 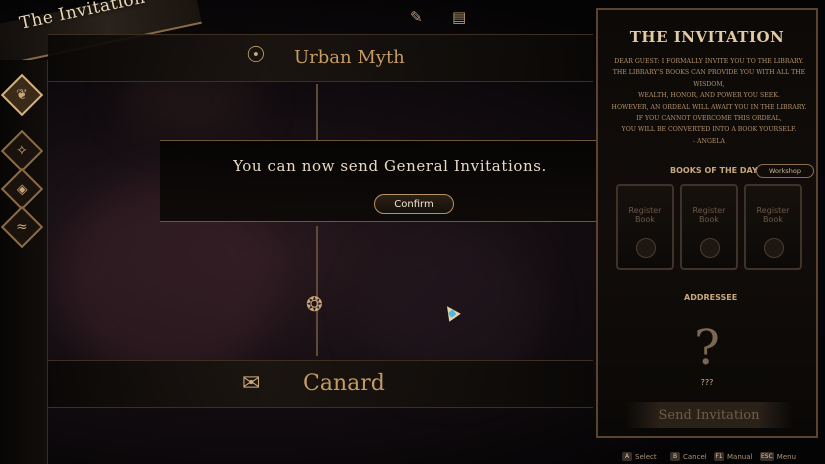 I want to click on hexagon-icon: ✧, so click(x=22, y=151).